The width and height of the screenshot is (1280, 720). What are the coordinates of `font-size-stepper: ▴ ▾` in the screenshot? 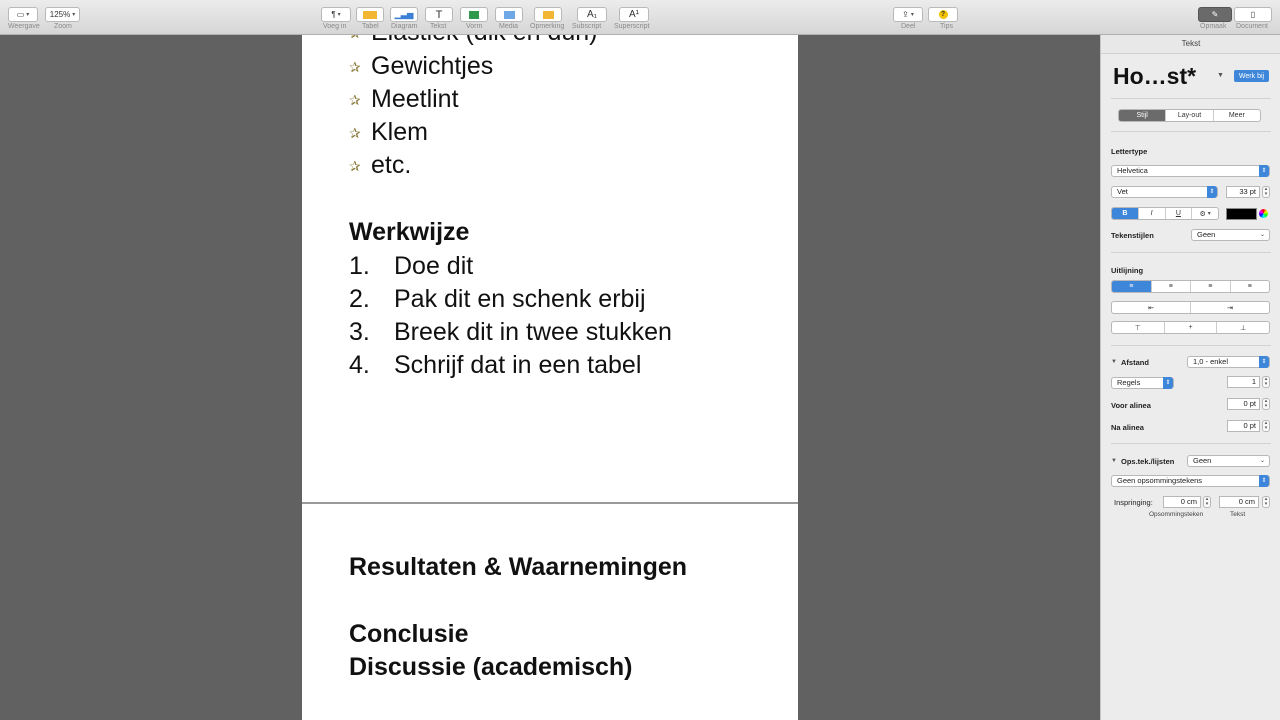 It's located at (1266, 192).